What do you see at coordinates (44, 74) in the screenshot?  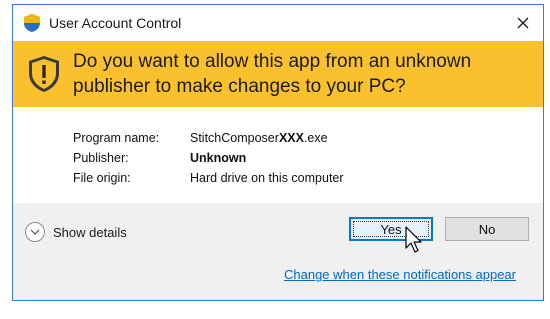 I see `warning-shield-icon` at bounding box center [44, 74].